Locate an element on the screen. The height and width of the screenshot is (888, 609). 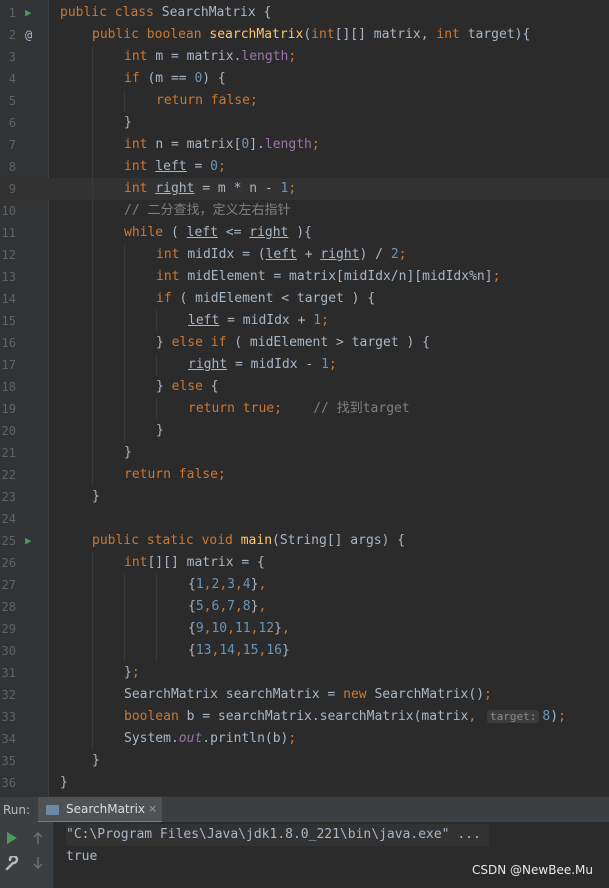
line-number: 2 is located at coordinates (12, 35).